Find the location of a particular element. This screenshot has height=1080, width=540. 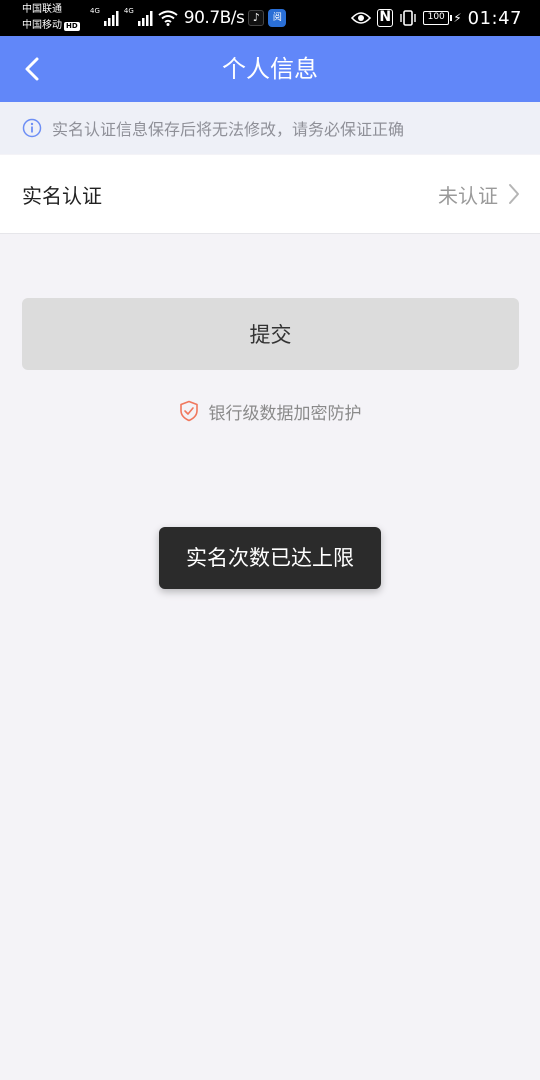

network-type-1: 4G is located at coordinates (95, 11).